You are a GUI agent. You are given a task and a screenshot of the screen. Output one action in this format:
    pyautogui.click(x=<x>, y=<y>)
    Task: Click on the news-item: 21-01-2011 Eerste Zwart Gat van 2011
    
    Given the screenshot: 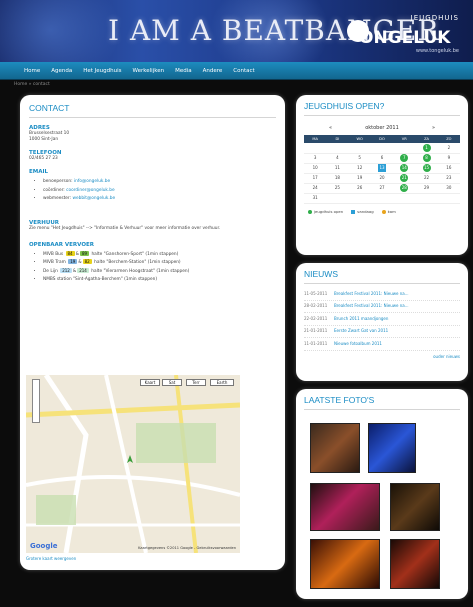 What is the action you would take?
    pyautogui.click(x=382, y=332)
    